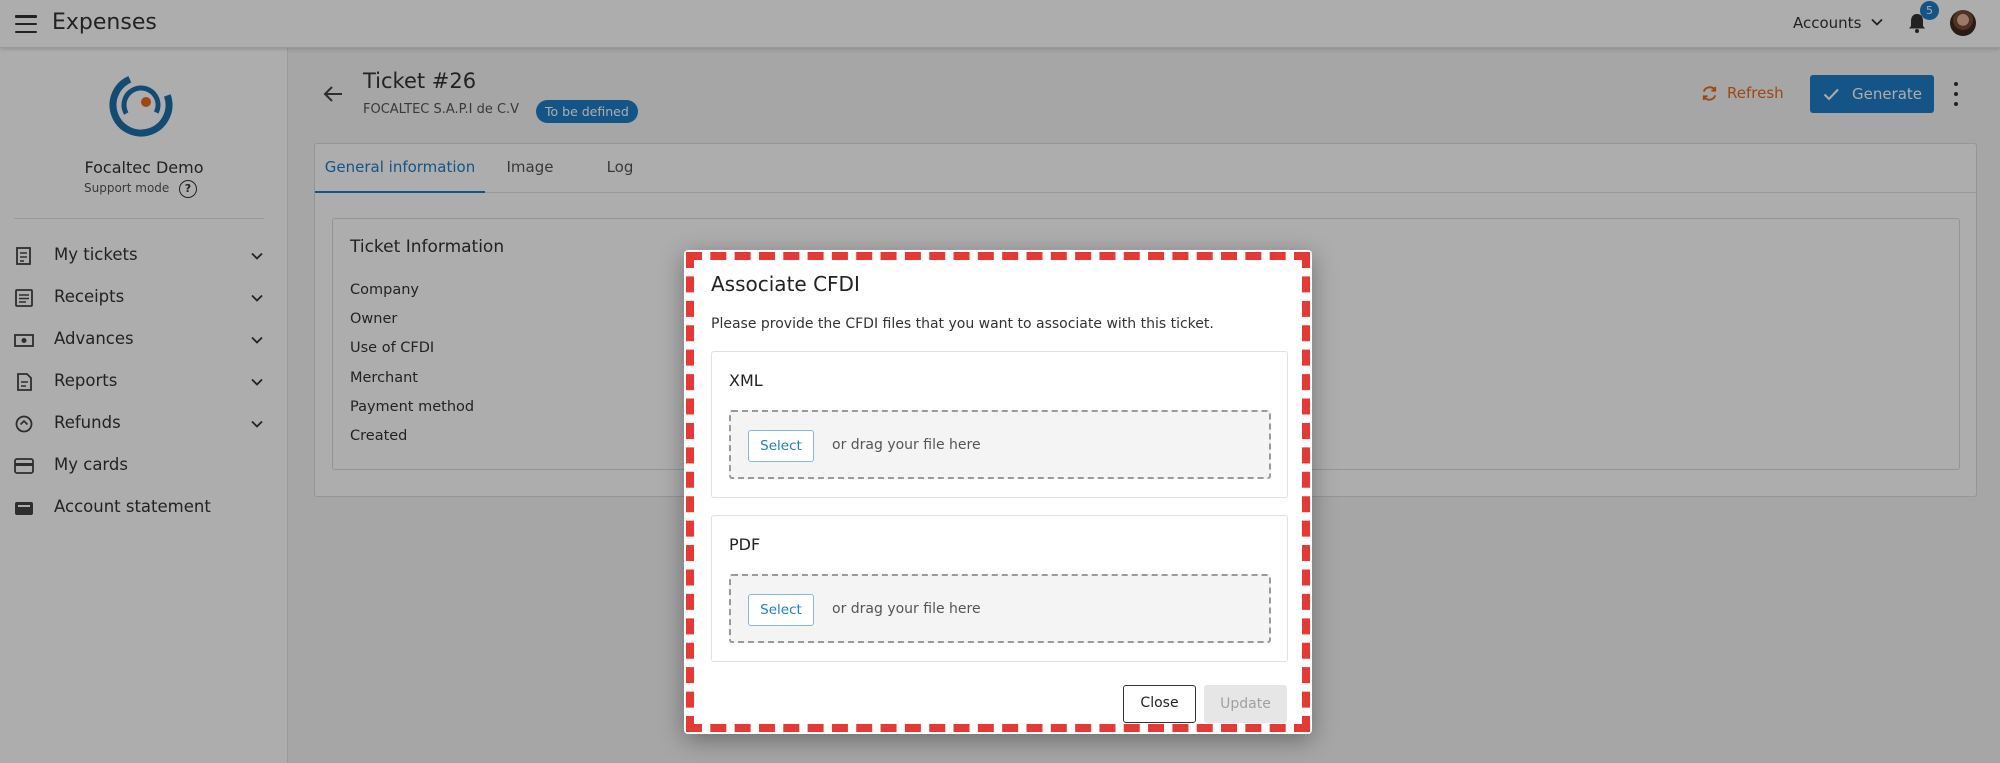 The width and height of the screenshot is (2000, 763). What do you see at coordinates (781, 446) in the screenshot?
I see `xml-select-button: Select` at bounding box center [781, 446].